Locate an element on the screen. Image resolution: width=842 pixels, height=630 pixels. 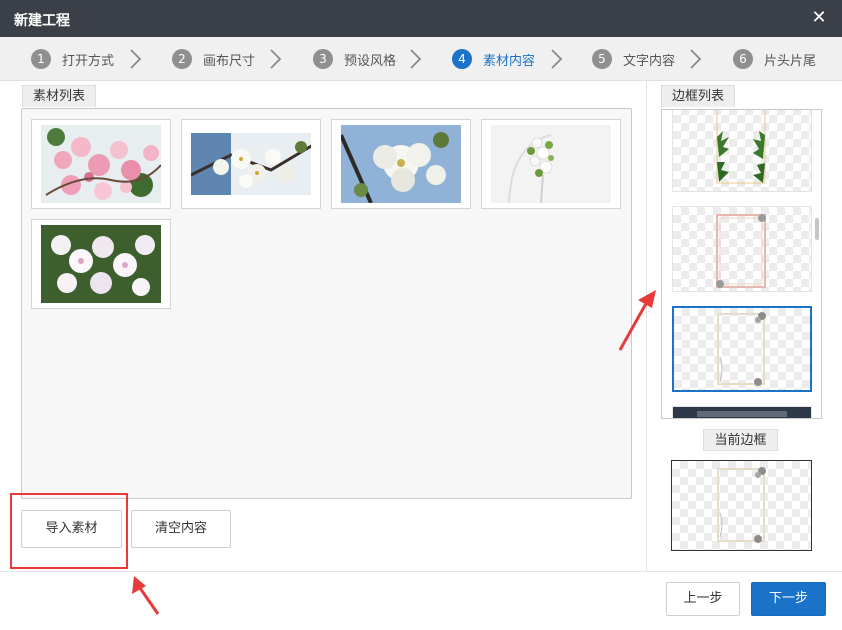
frame-list-scrollbar is located at coordinates (817, 229).